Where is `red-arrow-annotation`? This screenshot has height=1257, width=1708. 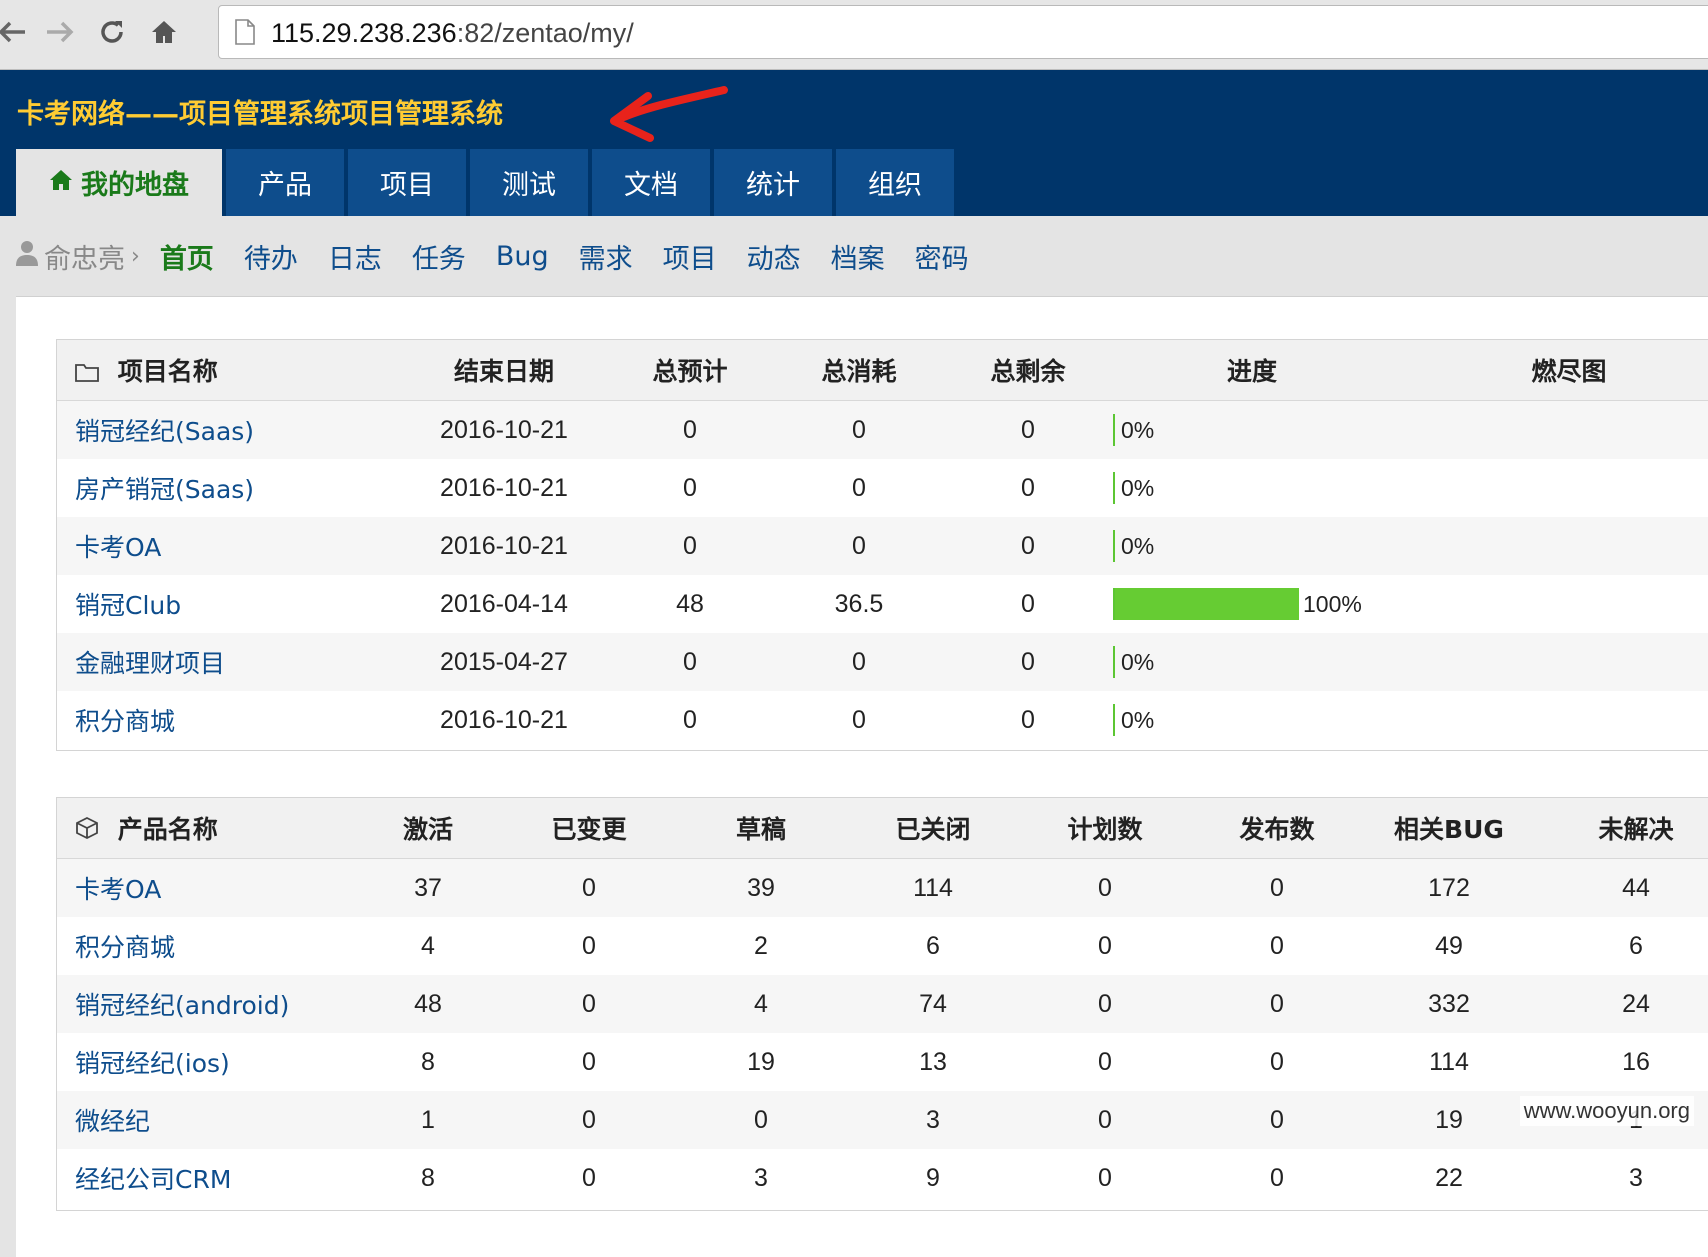
red-arrow-annotation is located at coordinates (669, 114).